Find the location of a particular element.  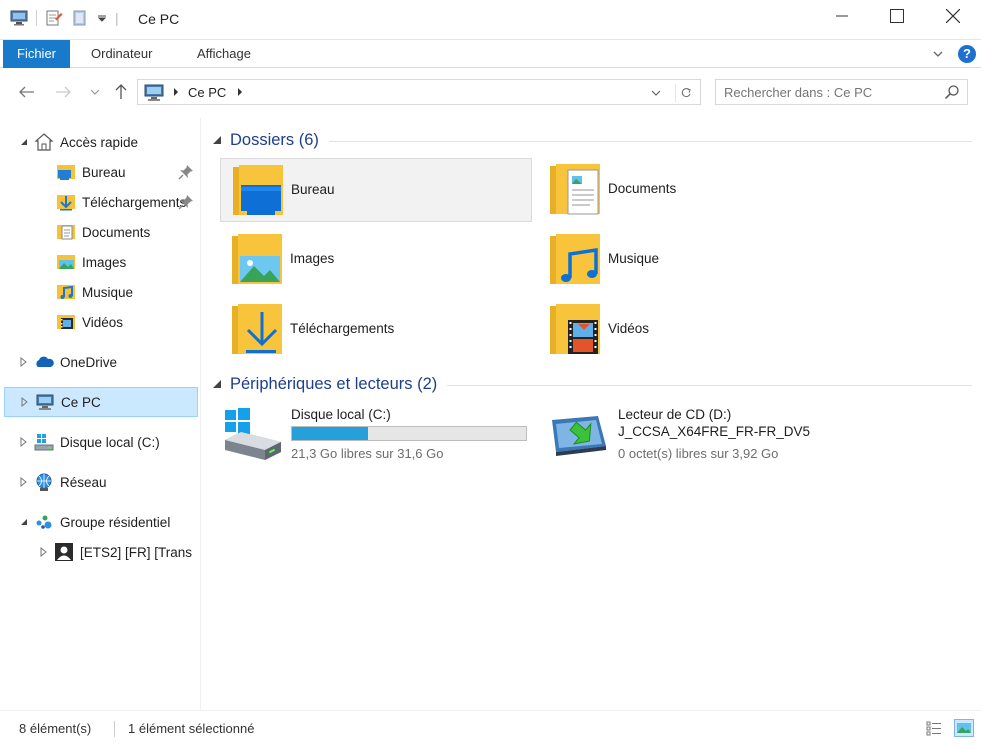

drive-name-line-1: Lecteur de CD (D:) is located at coordinates (675, 414).